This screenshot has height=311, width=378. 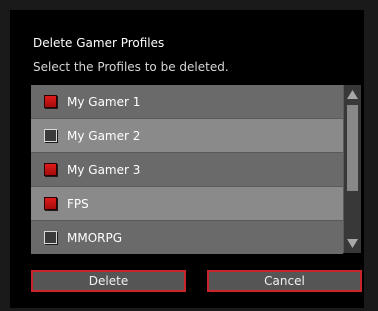 I want to click on profile-label: My Gamer 2, so click(x=104, y=135).